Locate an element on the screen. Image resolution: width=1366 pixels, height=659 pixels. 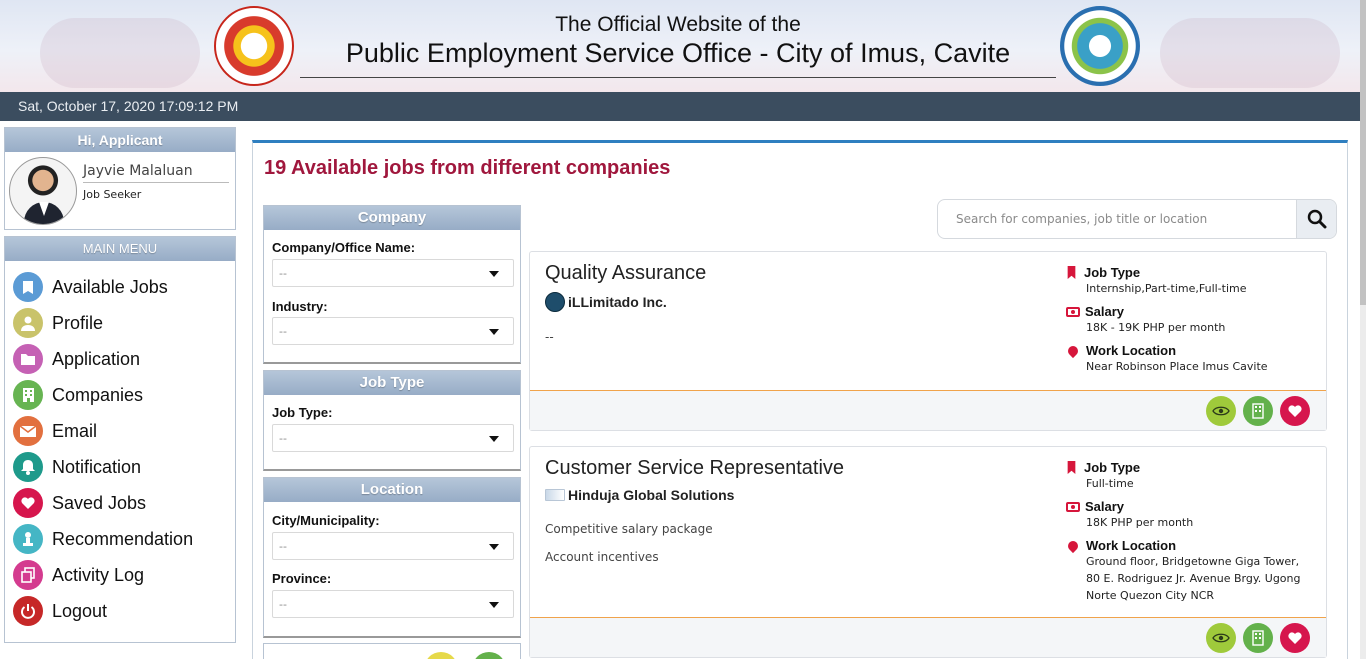
job-type-filter: Job Type Job Type: -- is located at coordinates (392, 420).